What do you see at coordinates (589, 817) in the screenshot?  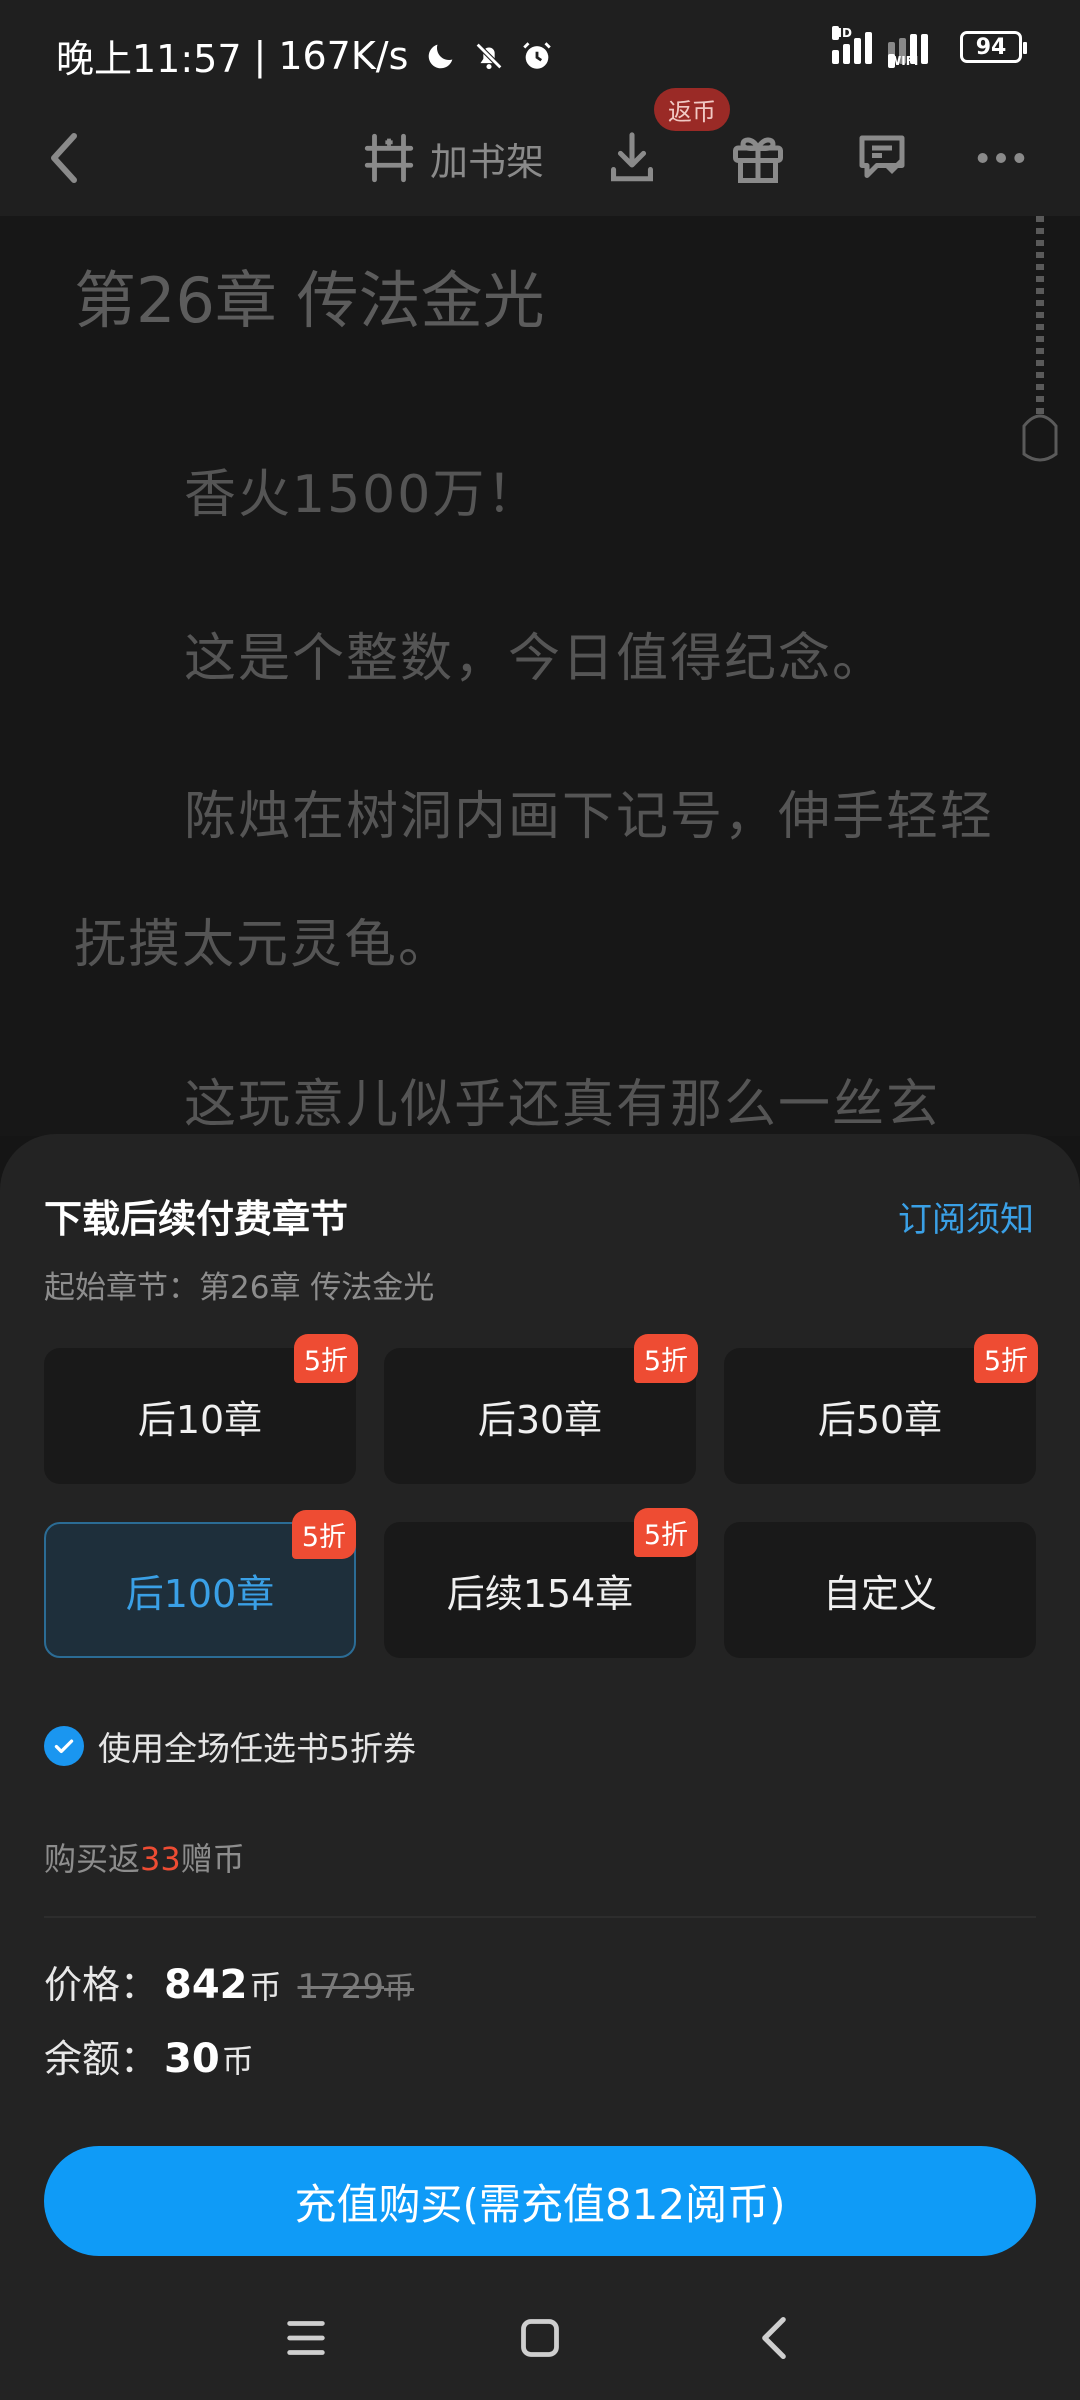 I see `paragraph: 陈烛在树洞内画下记号，伸手轻轻` at bounding box center [589, 817].